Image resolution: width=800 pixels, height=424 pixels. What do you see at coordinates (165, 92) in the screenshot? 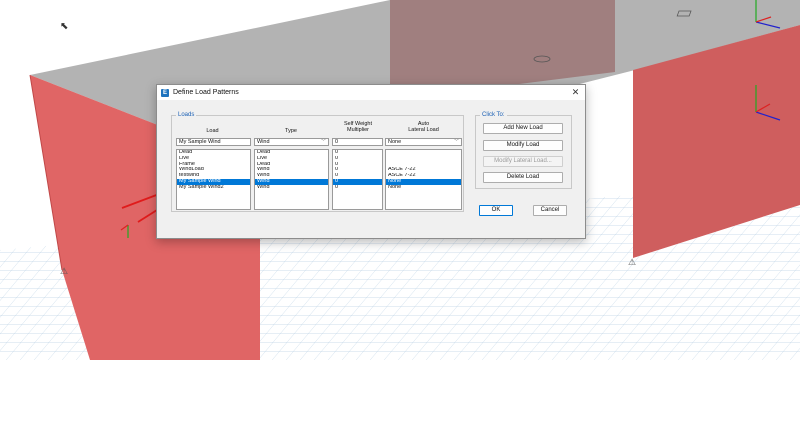
I see `etabs-app-icon: E` at bounding box center [165, 92].